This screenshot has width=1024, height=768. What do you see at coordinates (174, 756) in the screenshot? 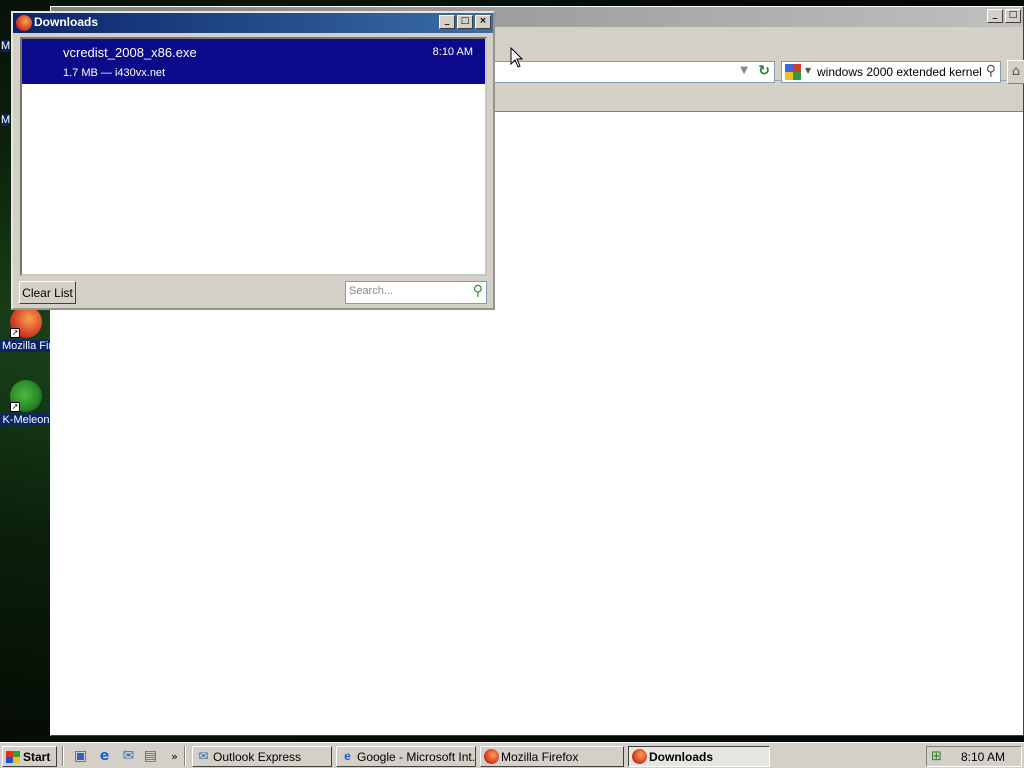
I see `quick-launch-overflow: »` at bounding box center [174, 756].